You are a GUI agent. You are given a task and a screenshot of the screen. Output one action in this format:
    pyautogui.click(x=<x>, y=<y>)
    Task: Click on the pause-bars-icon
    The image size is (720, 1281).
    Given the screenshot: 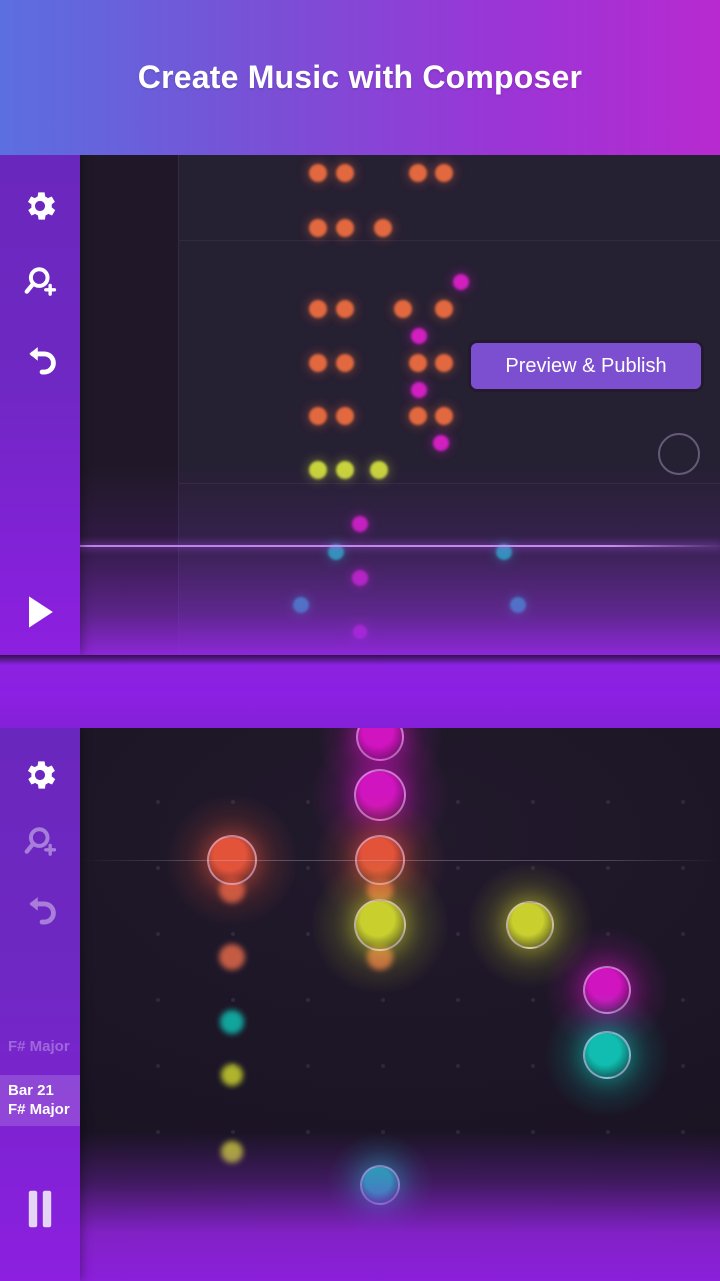 What is the action you would take?
    pyautogui.click(x=40, y=1209)
    